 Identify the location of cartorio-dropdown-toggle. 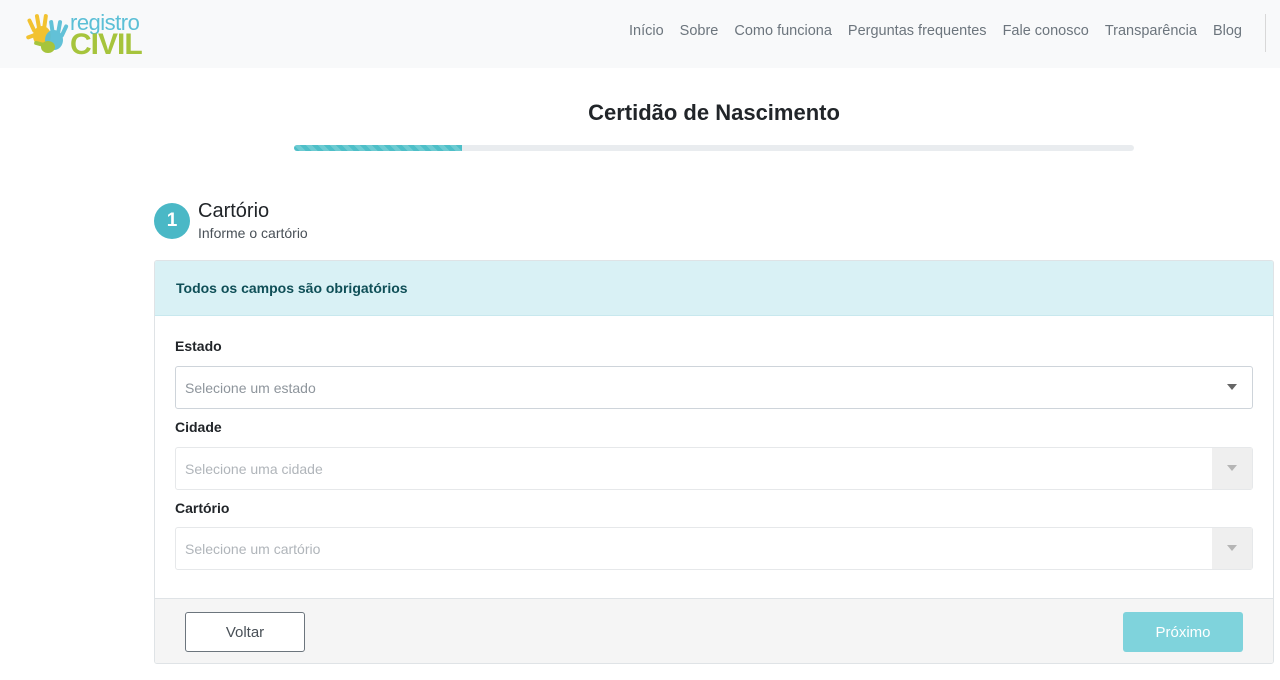
(1232, 548).